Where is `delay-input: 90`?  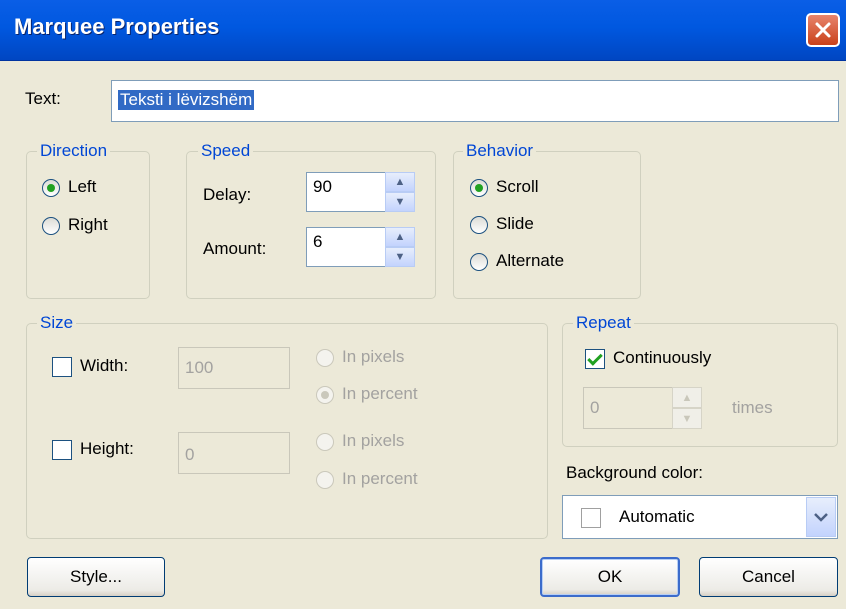 delay-input: 90 is located at coordinates (346, 192).